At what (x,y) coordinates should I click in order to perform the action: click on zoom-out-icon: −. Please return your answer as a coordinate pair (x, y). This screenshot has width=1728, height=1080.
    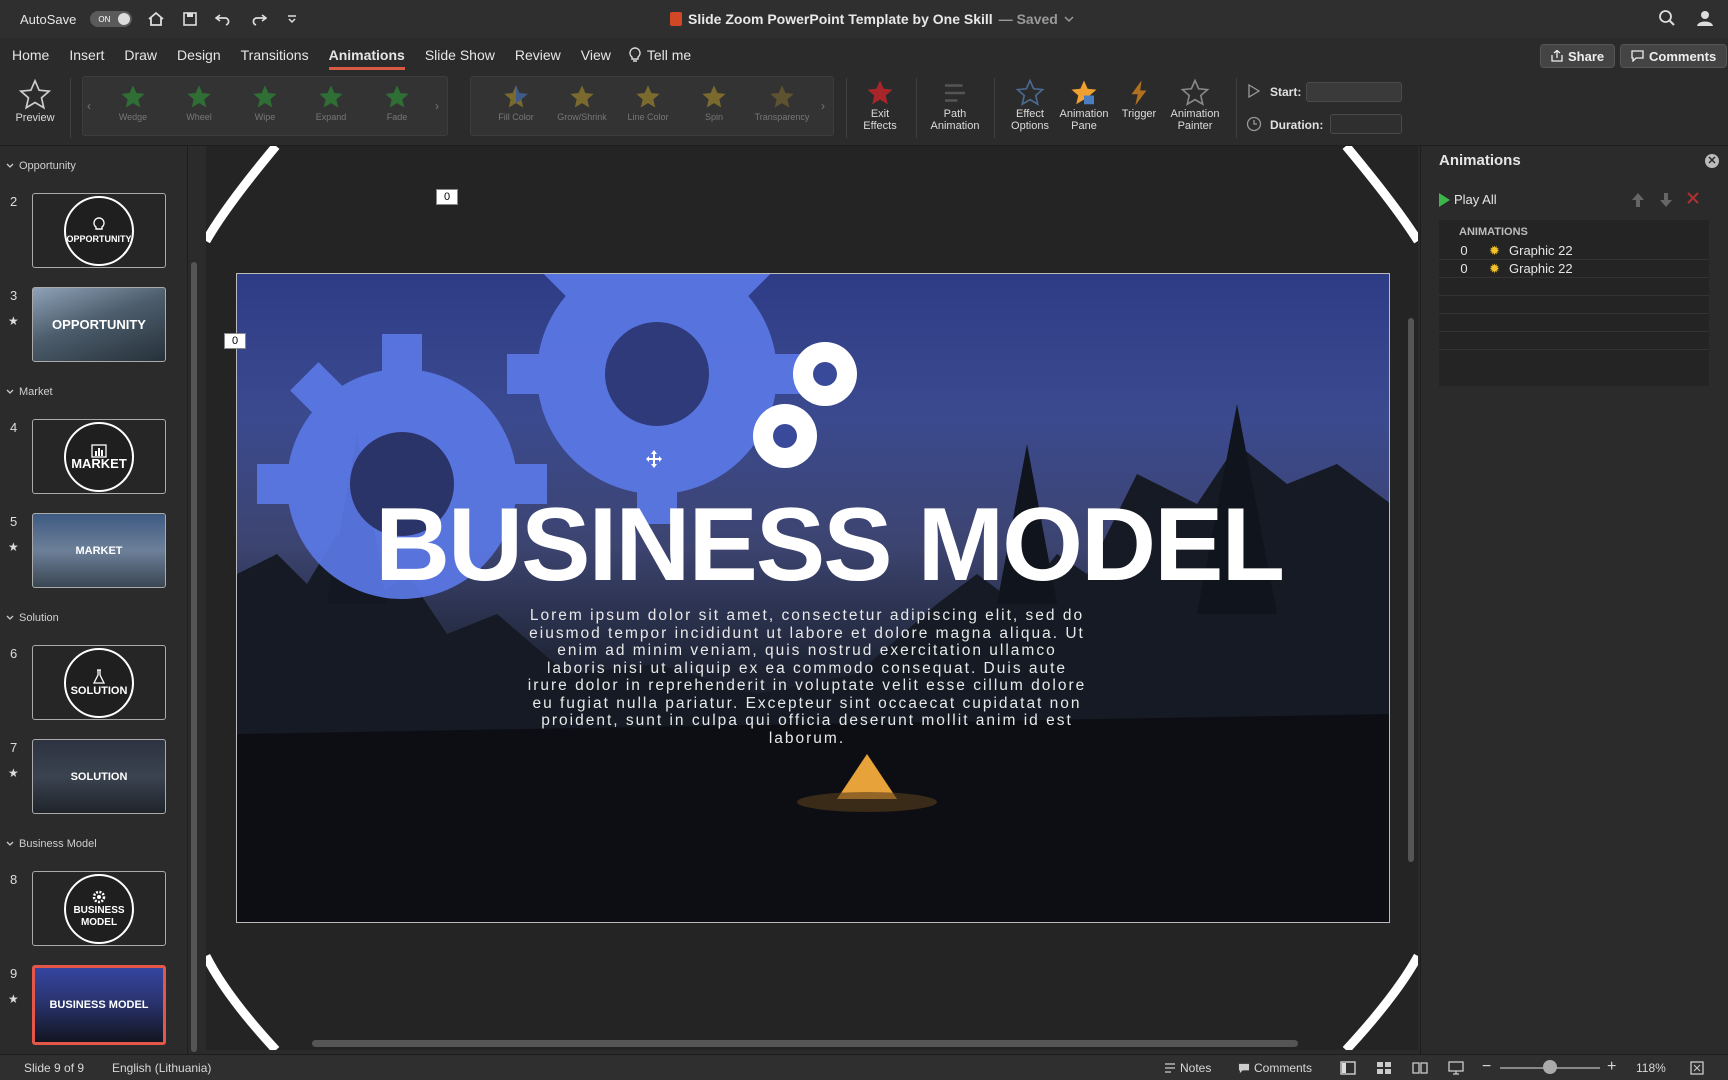
    Looking at the image, I should click on (1486, 1067).